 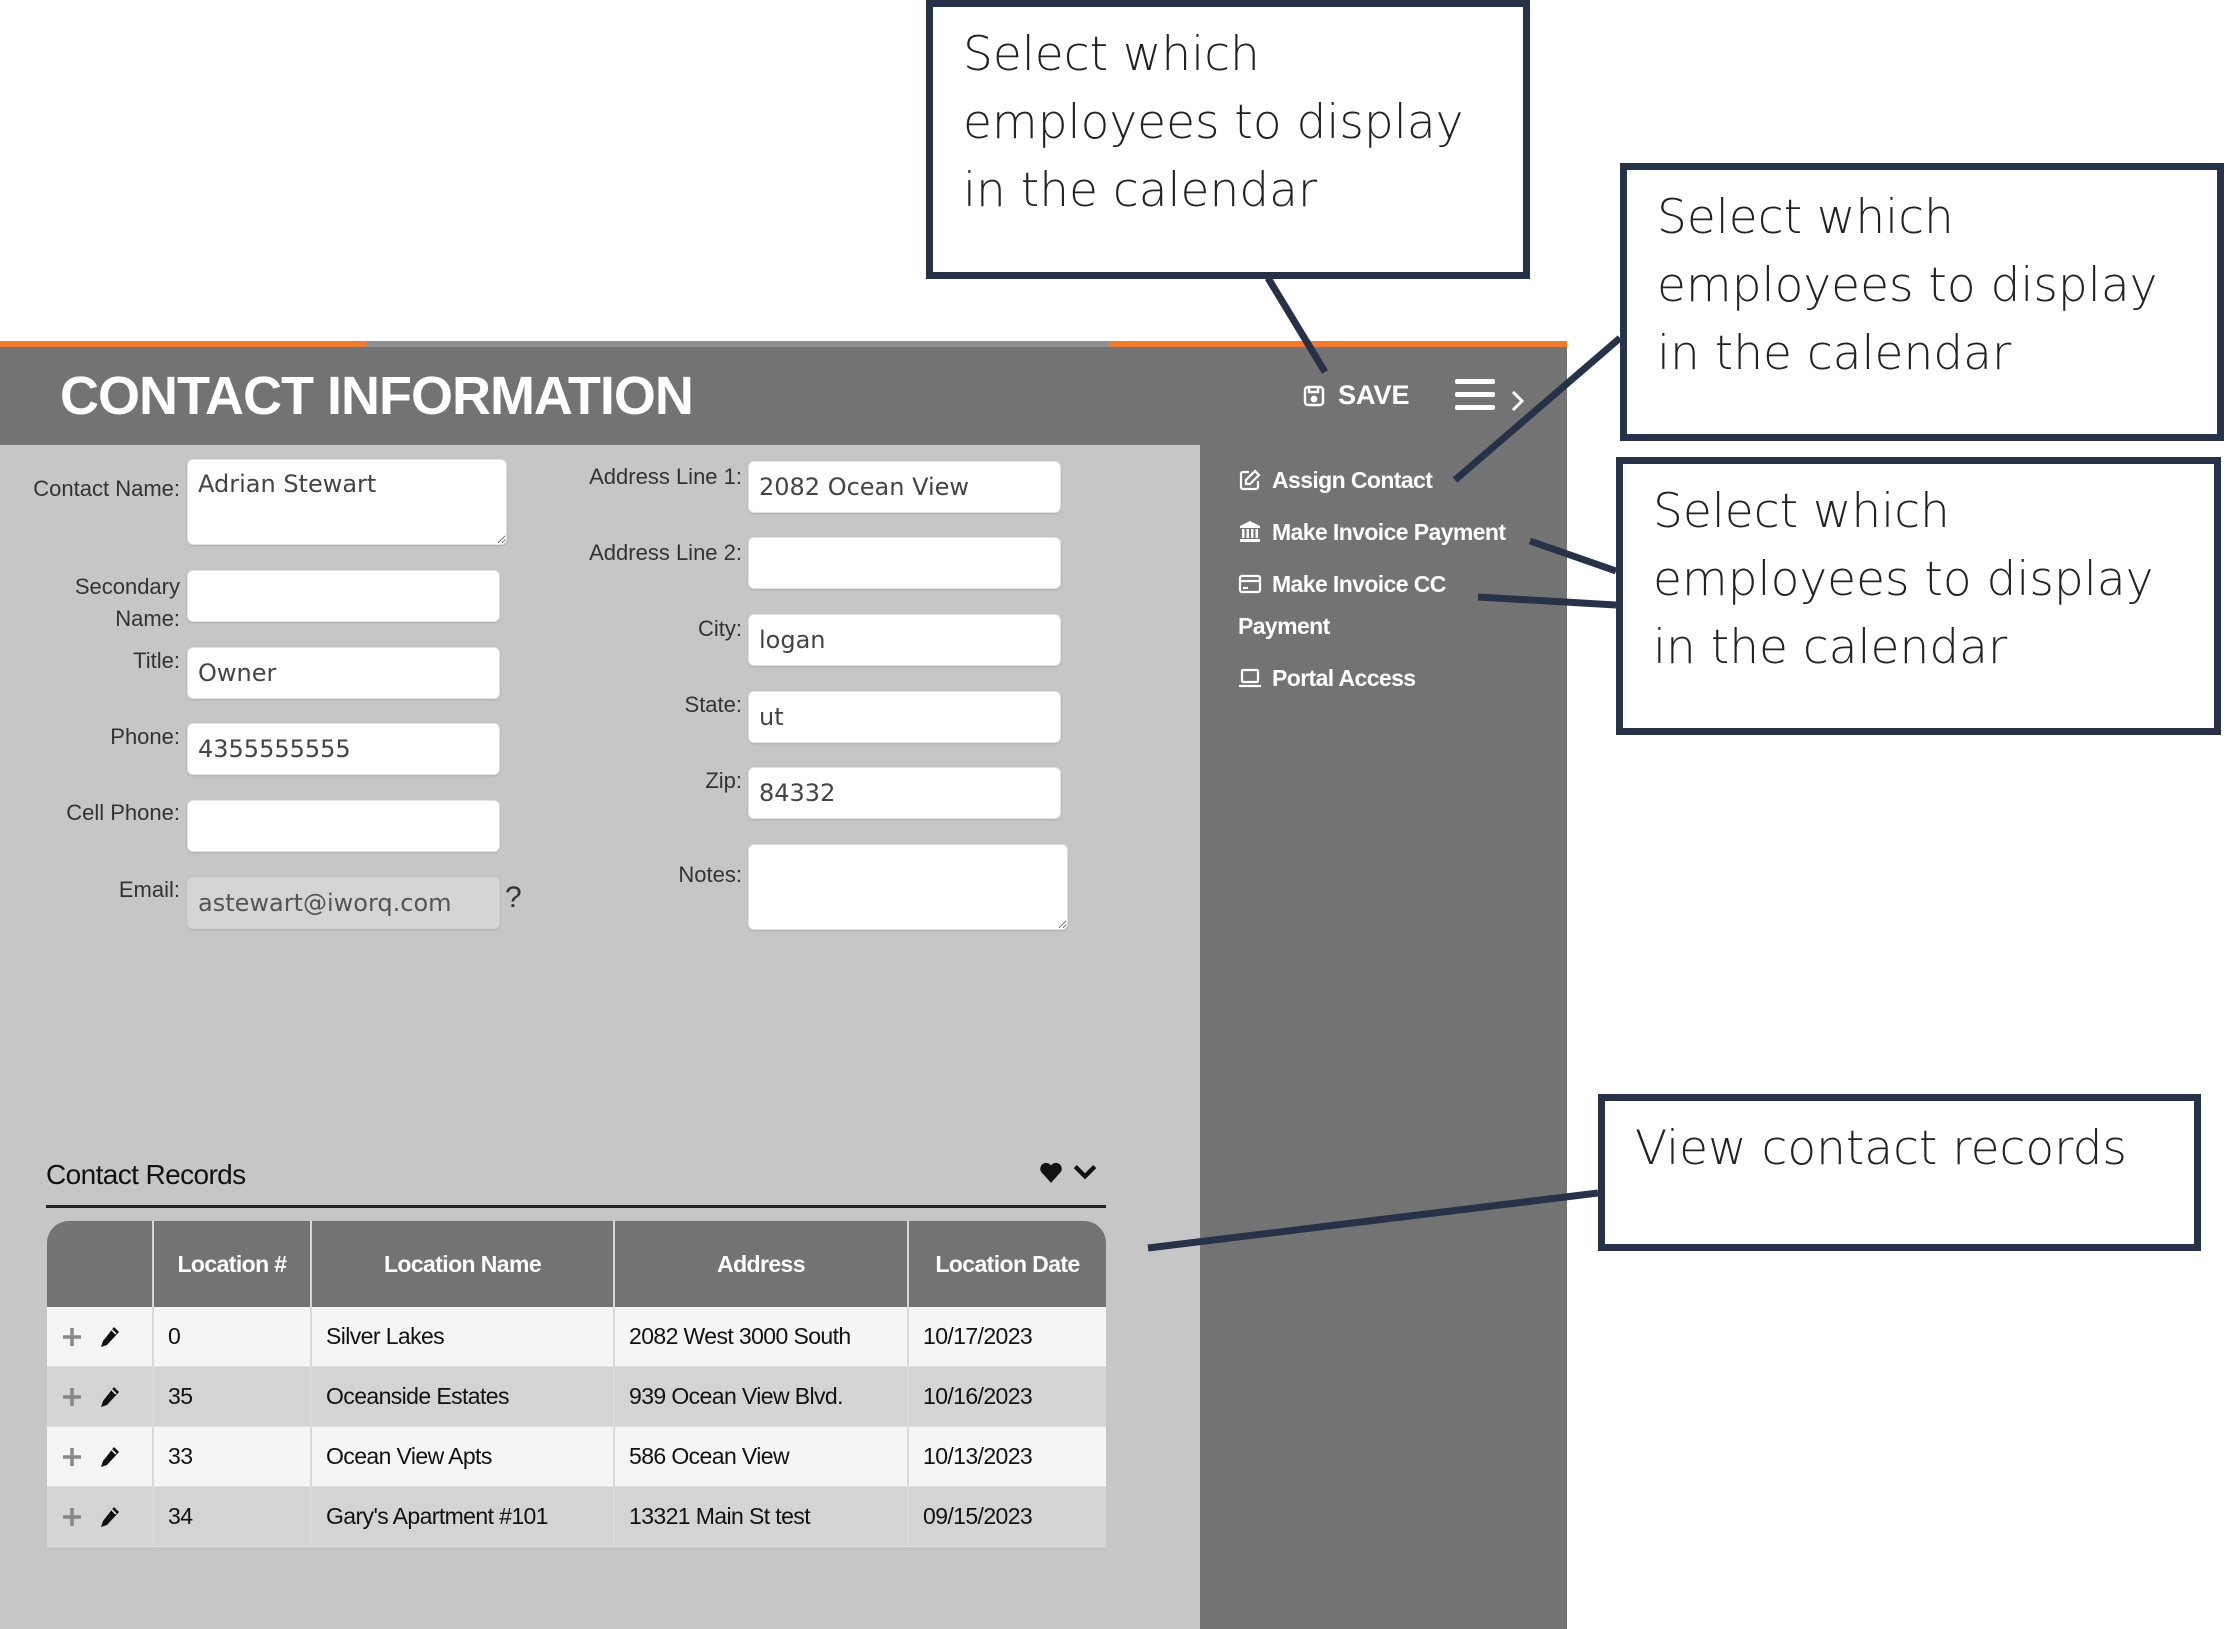 I want to click on chevron-right-icon, so click(x=1518, y=401).